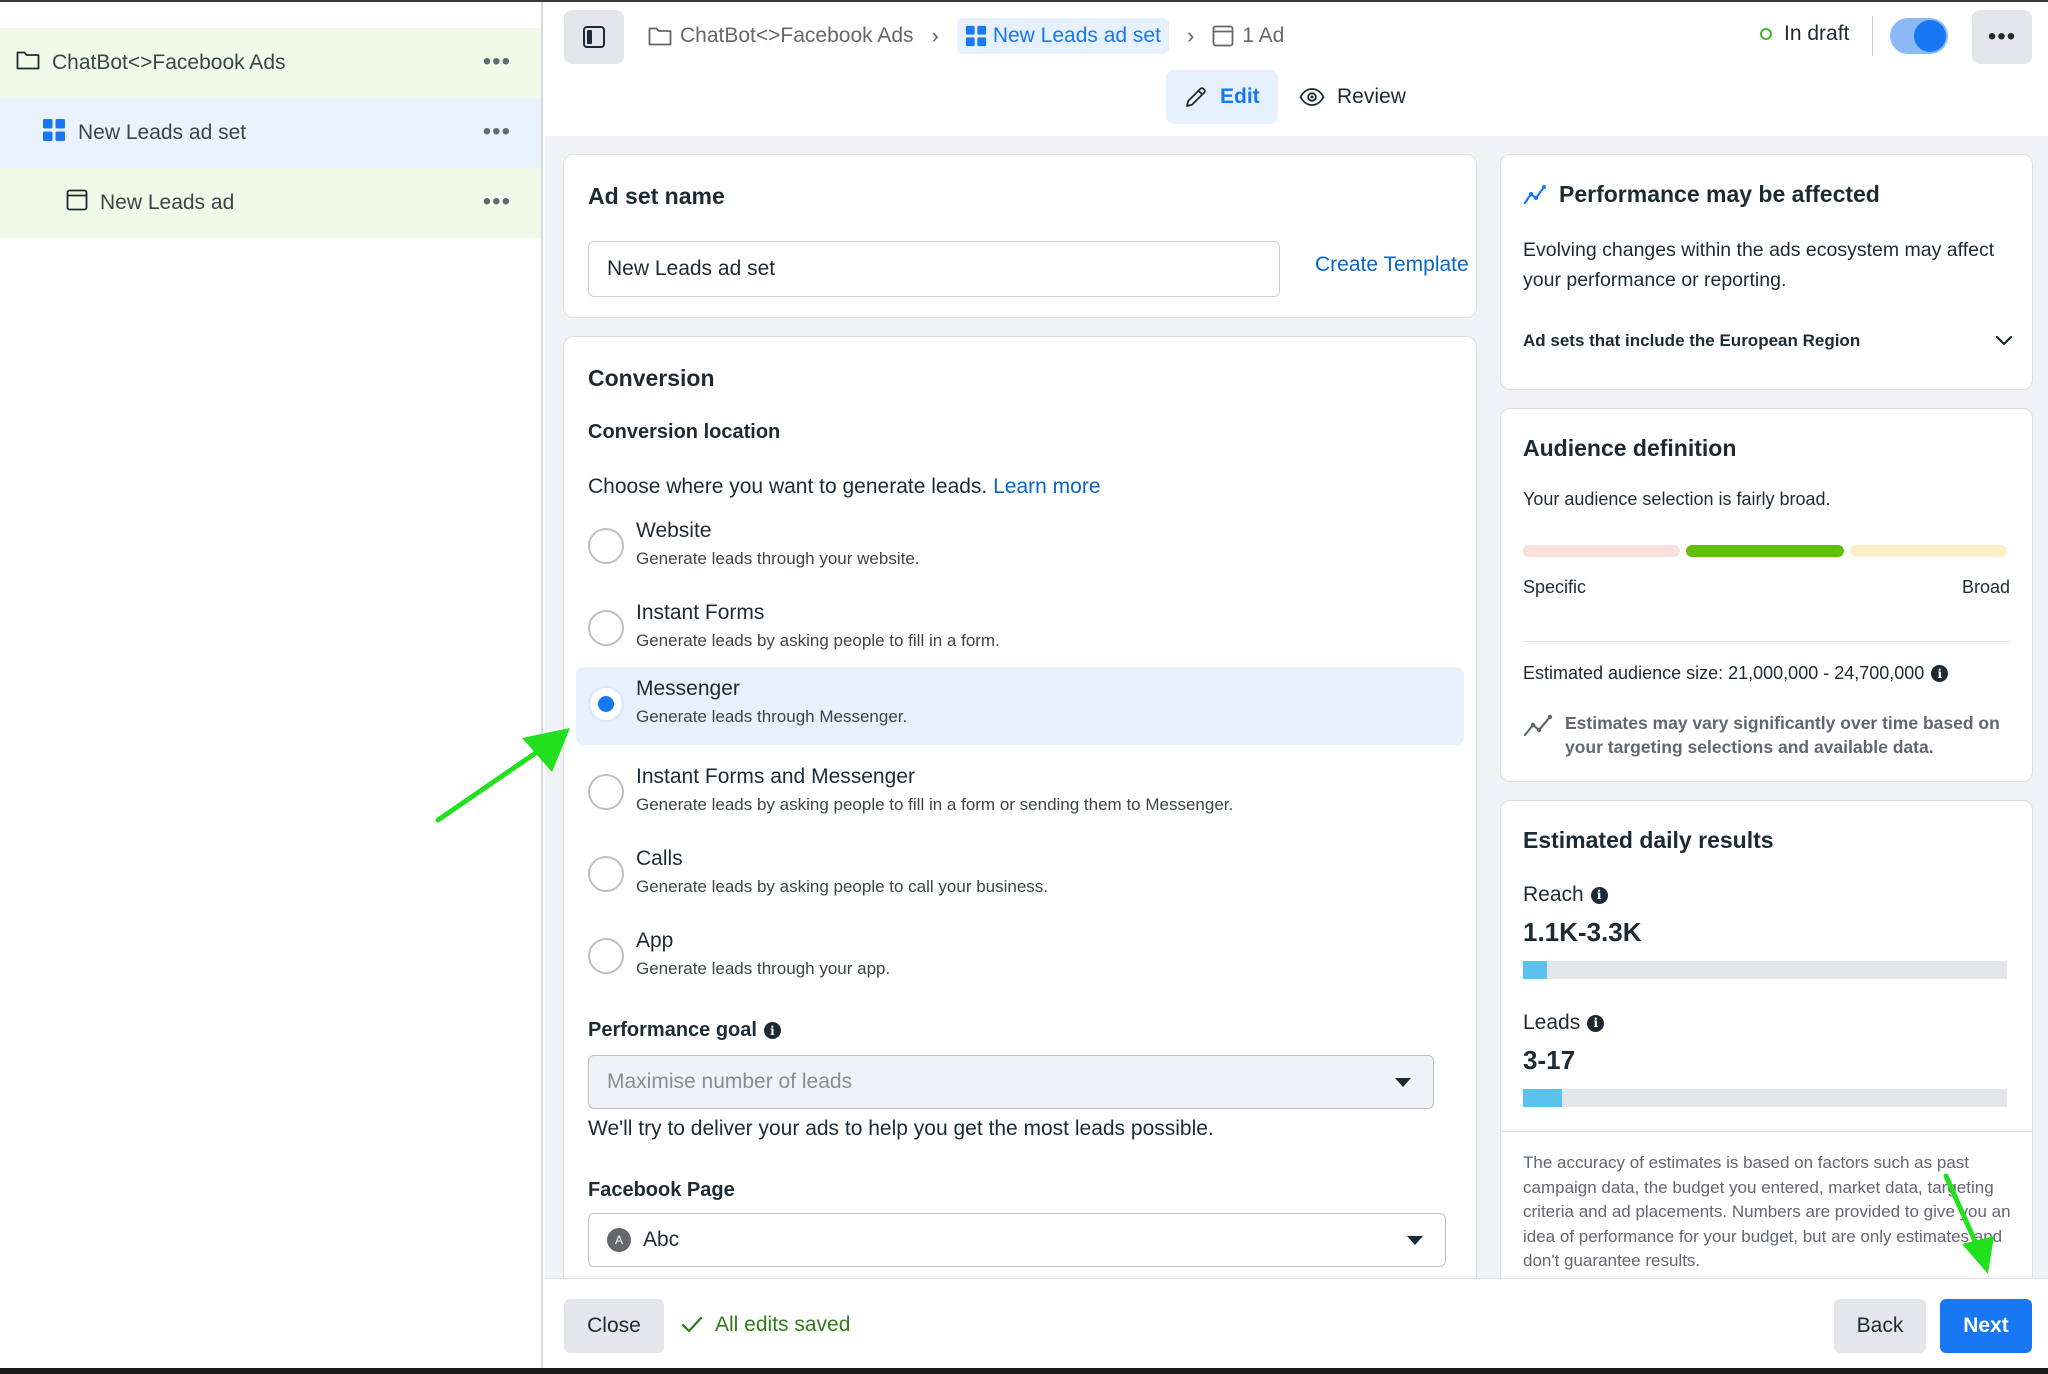 The width and height of the screenshot is (2048, 1374). What do you see at coordinates (1240, 96) in the screenshot?
I see `tab-label: Edit` at bounding box center [1240, 96].